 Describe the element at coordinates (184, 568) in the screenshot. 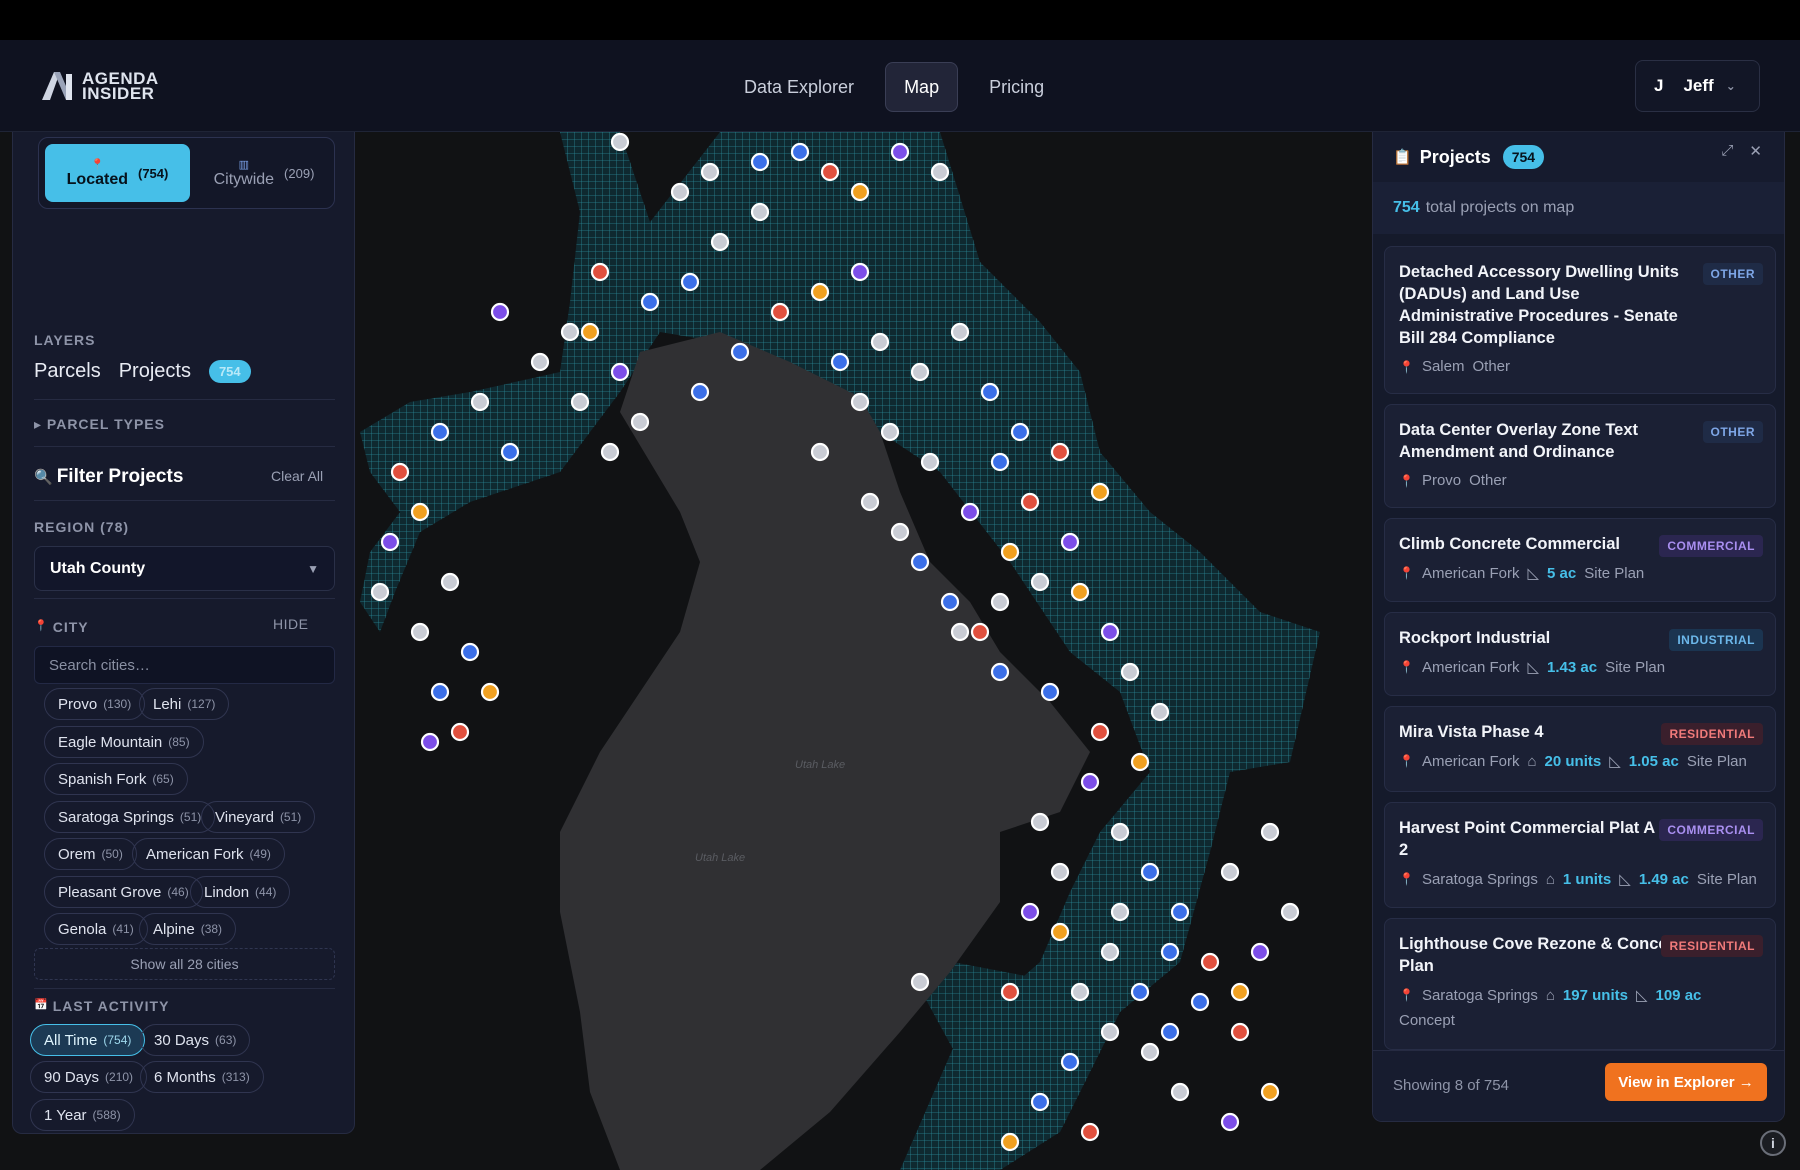

I see `region-select: Utah County ▼` at that location.